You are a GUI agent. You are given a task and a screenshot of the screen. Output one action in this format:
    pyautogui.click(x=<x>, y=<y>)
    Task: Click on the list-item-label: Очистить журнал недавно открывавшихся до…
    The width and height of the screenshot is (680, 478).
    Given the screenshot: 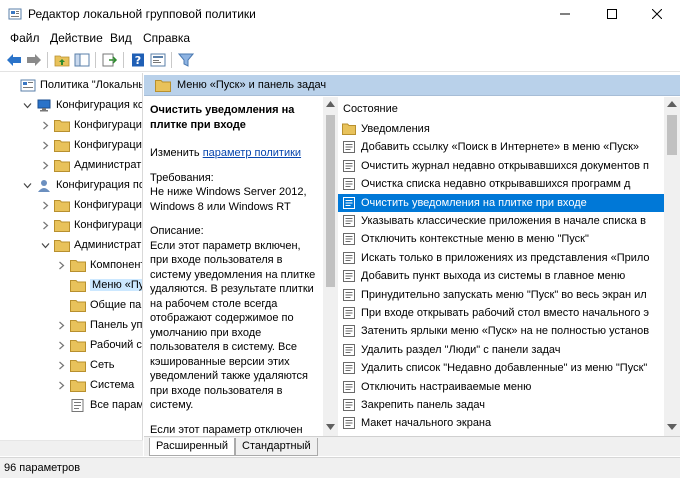 What is the action you would take?
    pyautogui.click(x=505, y=165)
    